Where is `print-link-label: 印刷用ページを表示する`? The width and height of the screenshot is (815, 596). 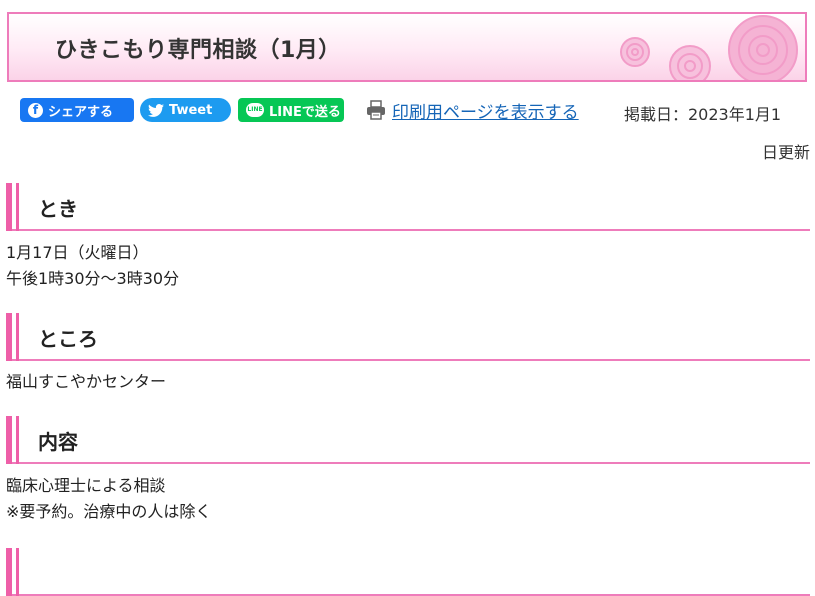 print-link-label: 印刷用ページを表示する is located at coordinates (485, 112).